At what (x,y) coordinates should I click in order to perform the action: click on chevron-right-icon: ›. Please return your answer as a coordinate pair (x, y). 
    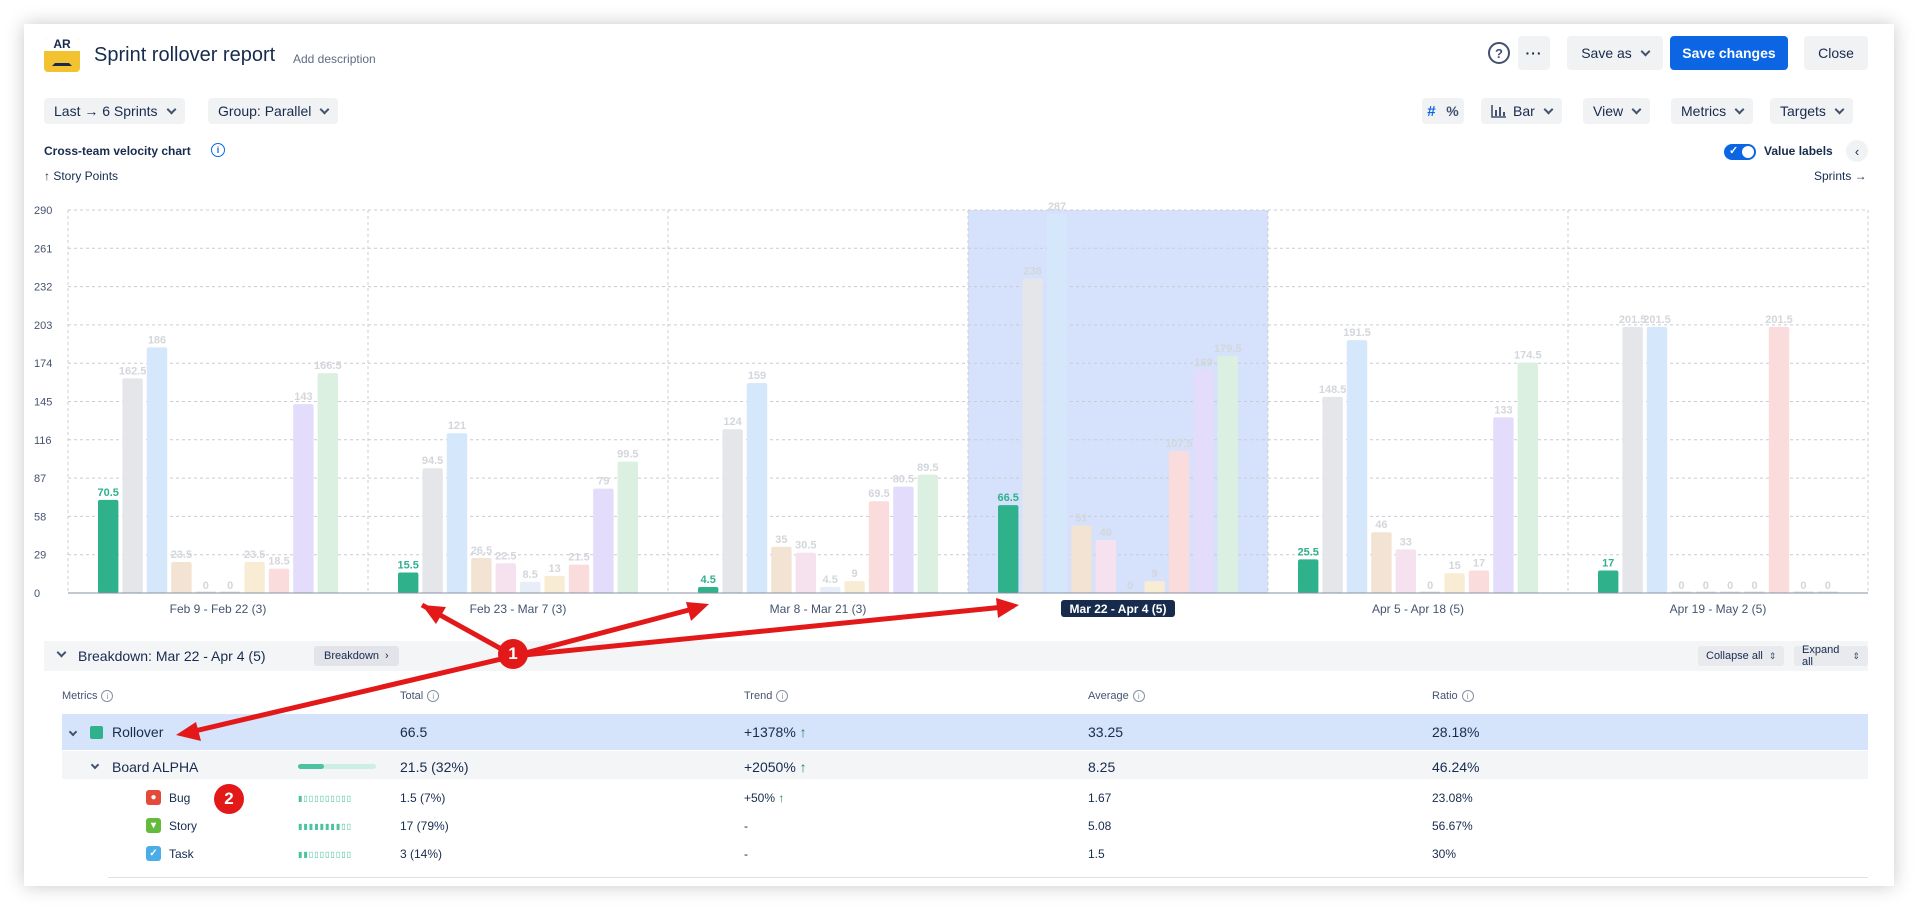
    Looking at the image, I should click on (387, 656).